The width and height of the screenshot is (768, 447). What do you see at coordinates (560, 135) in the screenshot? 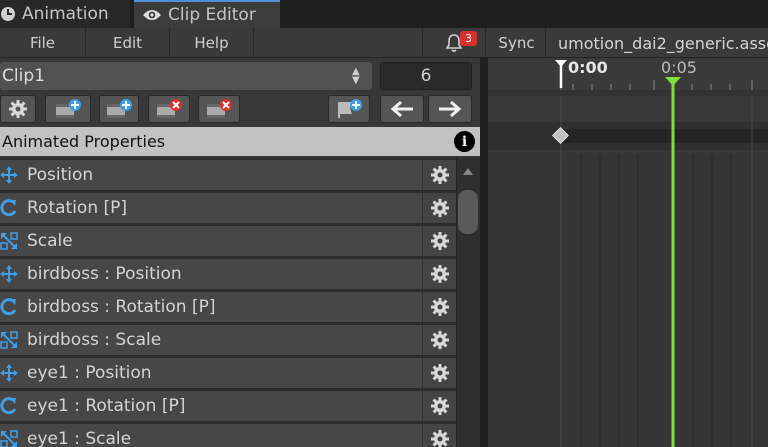
I see `keyframe-diamond` at bounding box center [560, 135].